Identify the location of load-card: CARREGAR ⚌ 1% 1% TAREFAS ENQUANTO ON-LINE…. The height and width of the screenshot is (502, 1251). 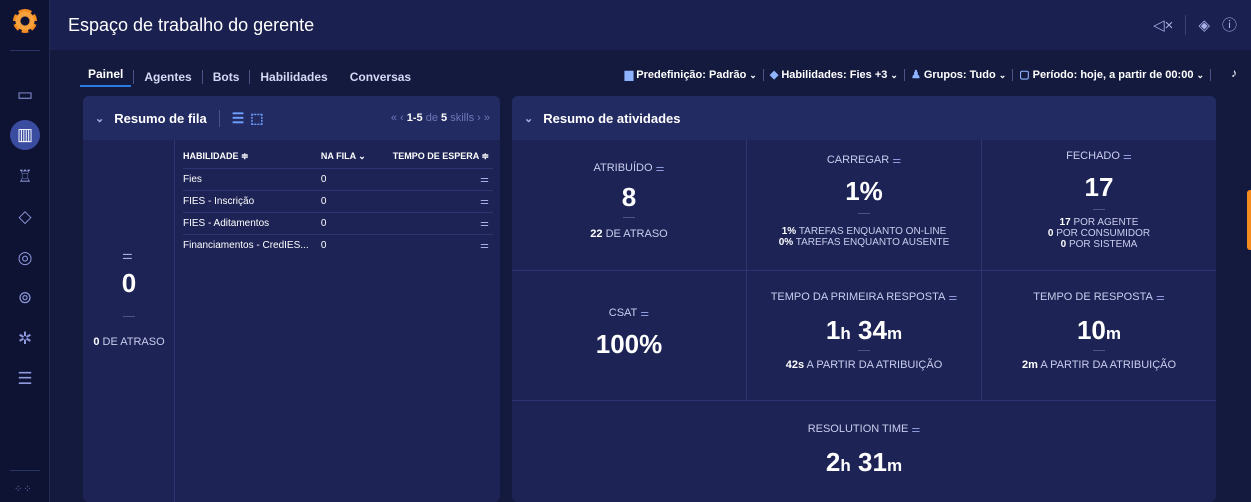
(864, 205).